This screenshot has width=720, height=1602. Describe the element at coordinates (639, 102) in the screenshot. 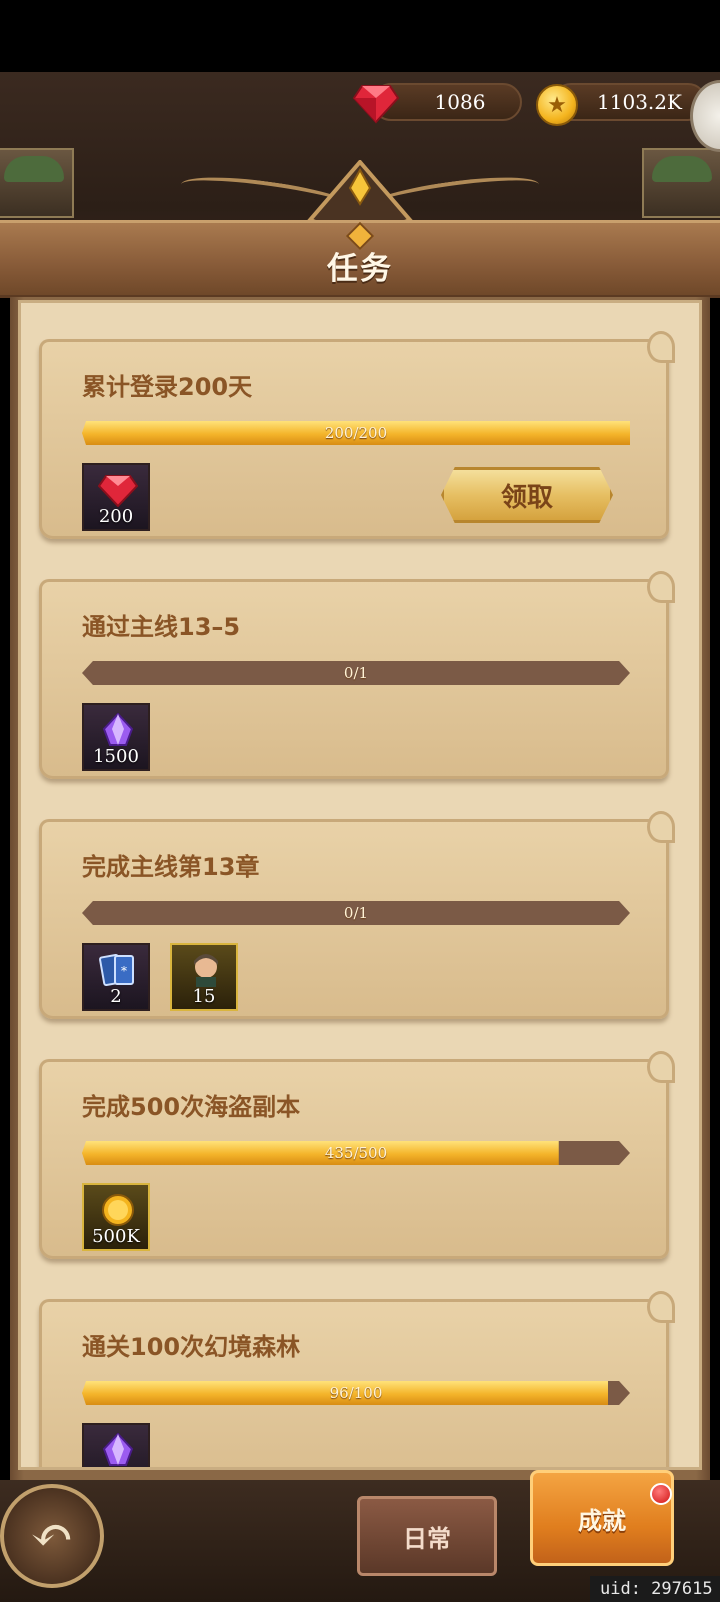

I see `coin-count: 1103.2K` at that location.